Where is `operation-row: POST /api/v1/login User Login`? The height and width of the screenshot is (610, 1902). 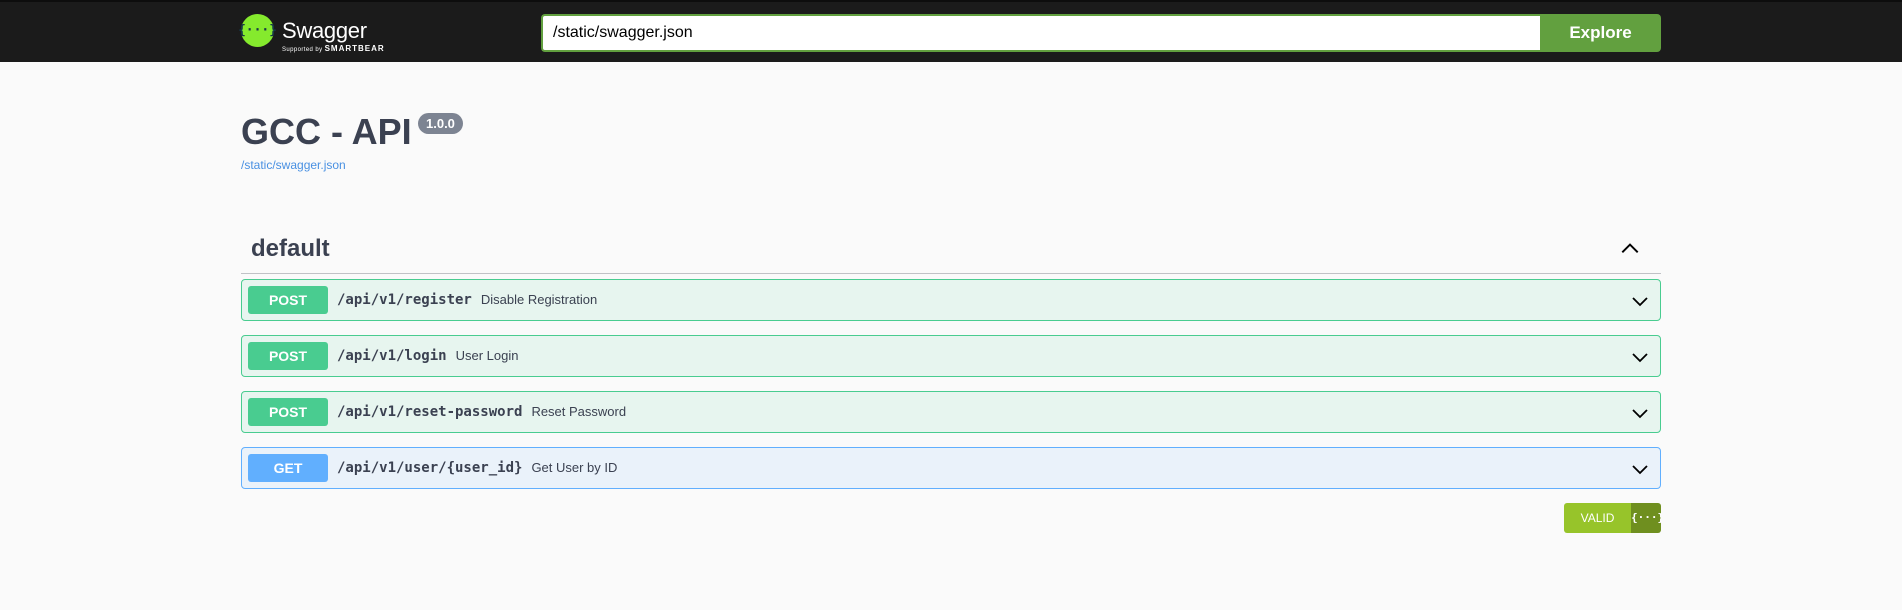
operation-row: POST /api/v1/login User Login is located at coordinates (951, 356).